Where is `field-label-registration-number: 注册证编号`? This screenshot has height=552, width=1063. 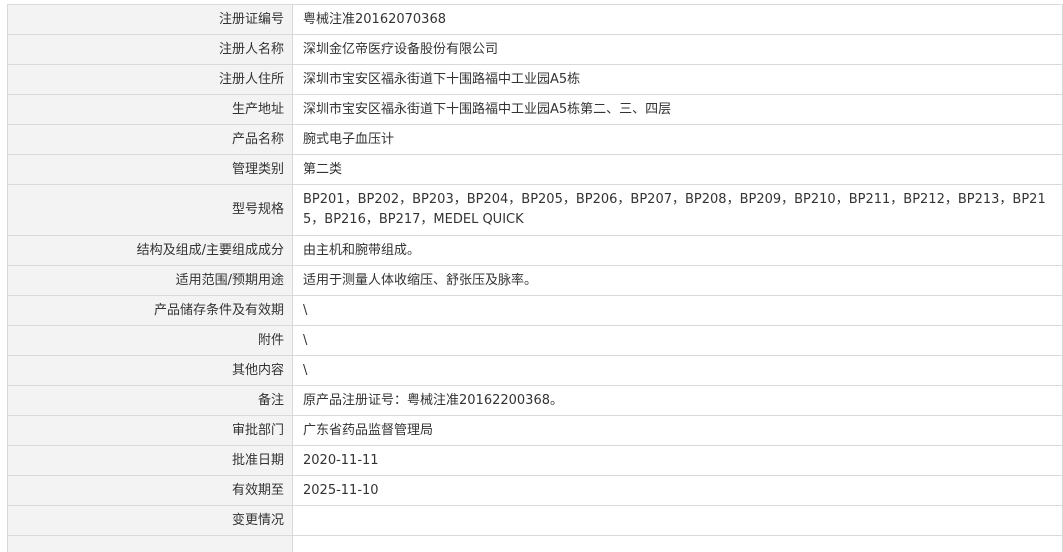
field-label-registration-number: 注册证编号 is located at coordinates (150, 19).